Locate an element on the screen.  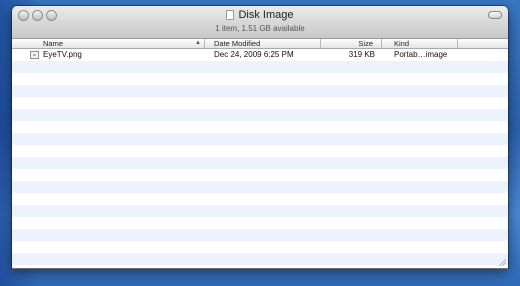
column-header-size: Size is located at coordinates (351, 43).